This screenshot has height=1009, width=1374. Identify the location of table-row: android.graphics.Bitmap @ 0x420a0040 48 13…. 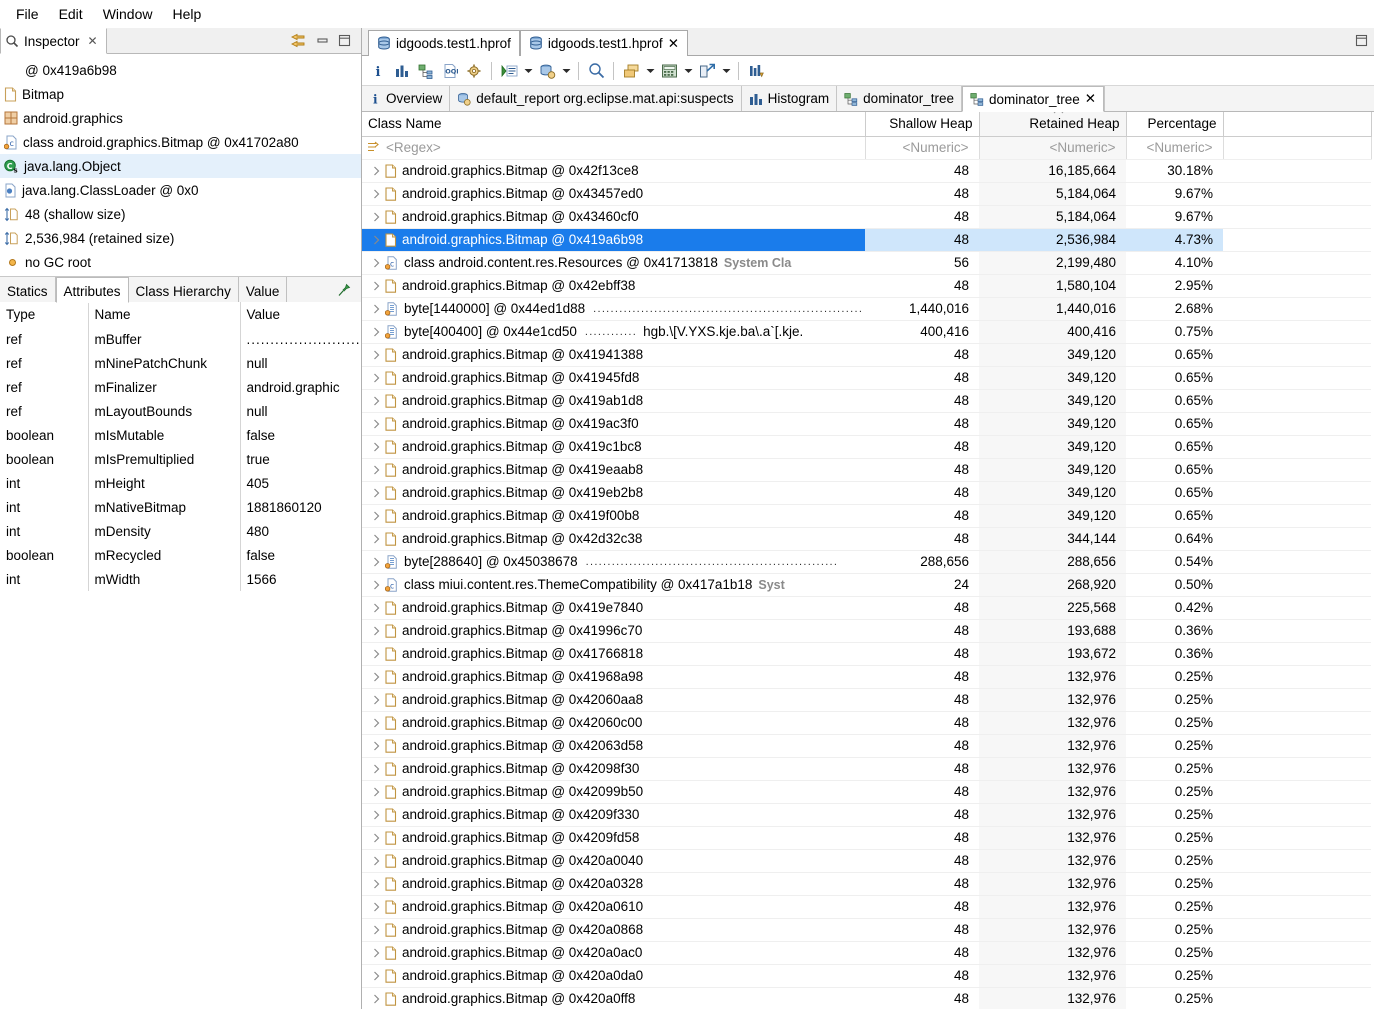
(866, 861).